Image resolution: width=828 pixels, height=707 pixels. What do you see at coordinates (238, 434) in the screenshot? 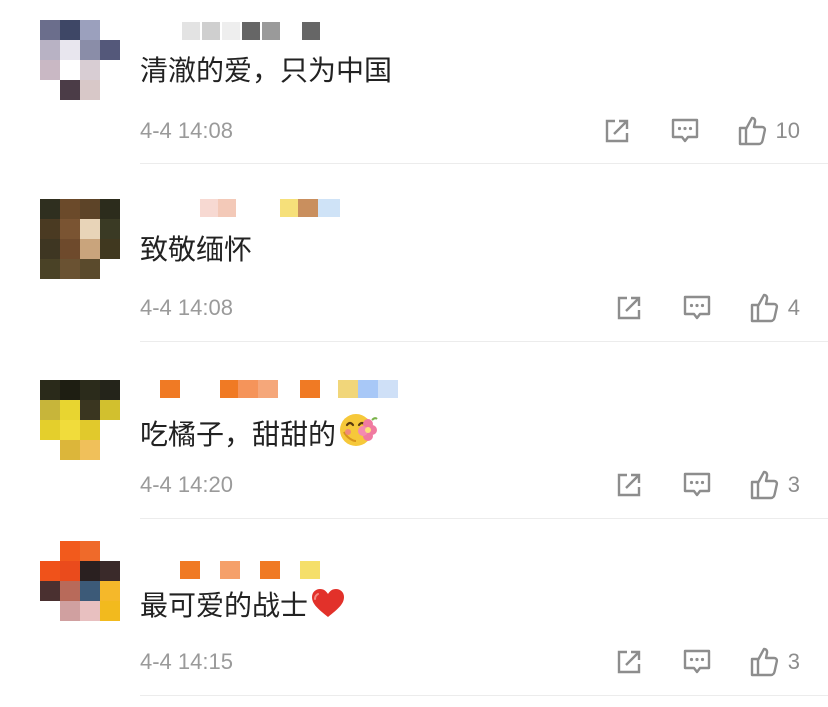
I see `comment-body: 吃橘子，甜甜的` at bounding box center [238, 434].